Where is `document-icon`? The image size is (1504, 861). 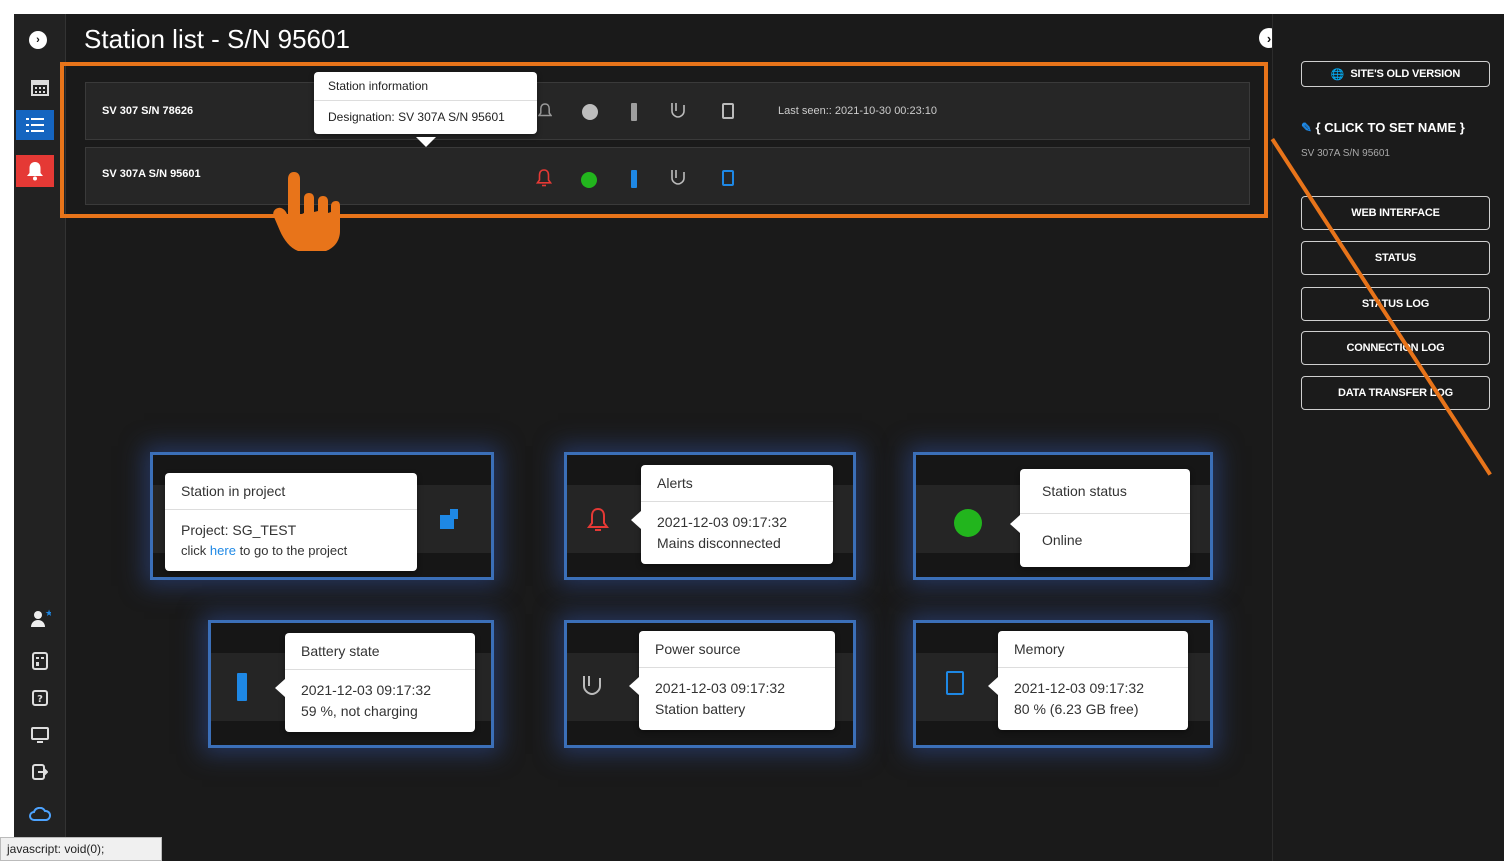 document-icon is located at coordinates (40, 661).